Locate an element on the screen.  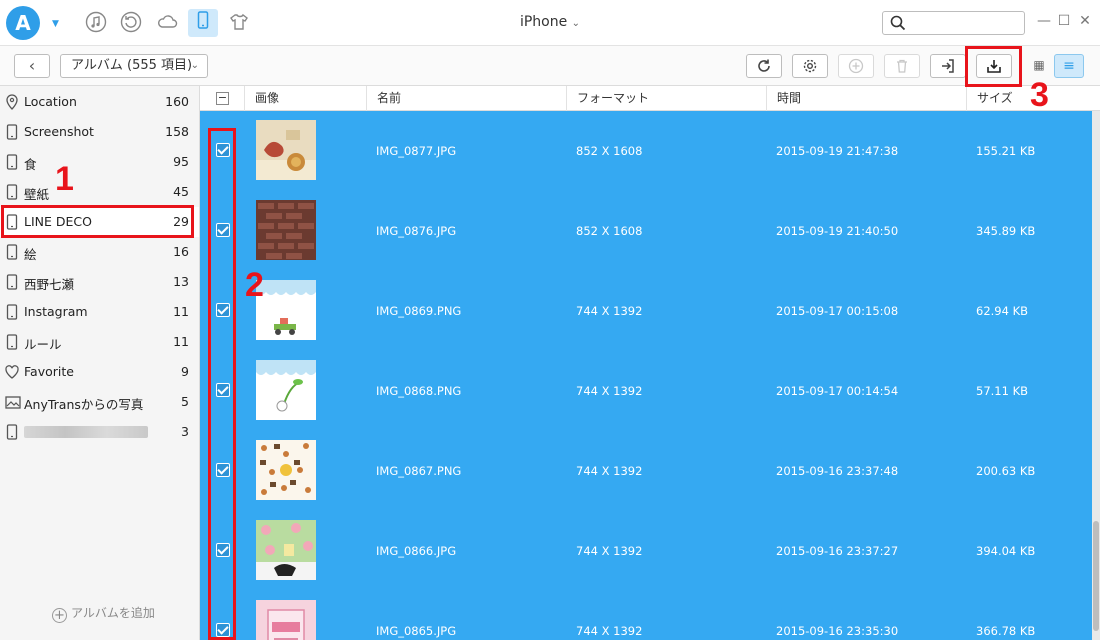
photo-size: 200.63 KB is located at coordinates (1006, 471).